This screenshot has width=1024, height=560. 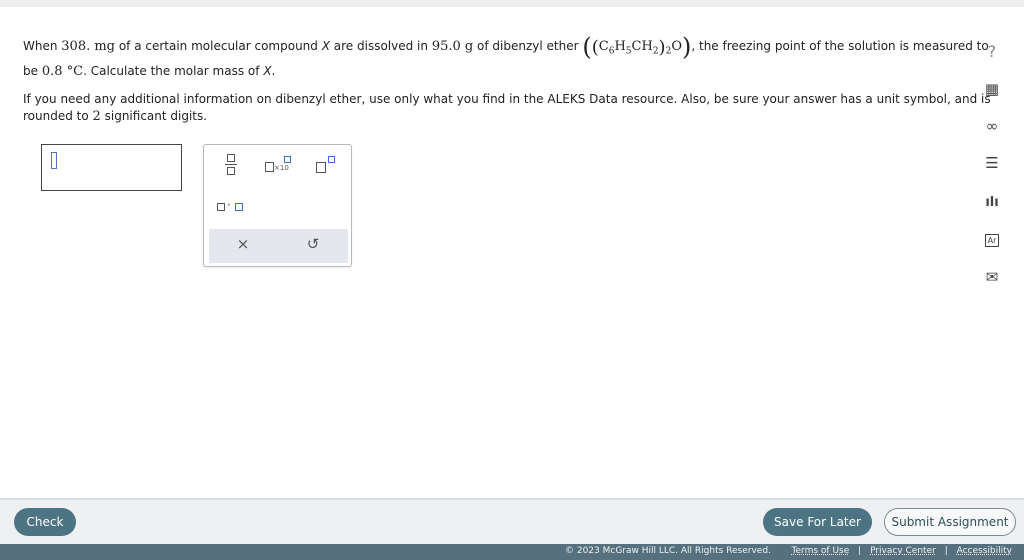 I want to click on periodic-table-icon: Ar, so click(x=992, y=240).